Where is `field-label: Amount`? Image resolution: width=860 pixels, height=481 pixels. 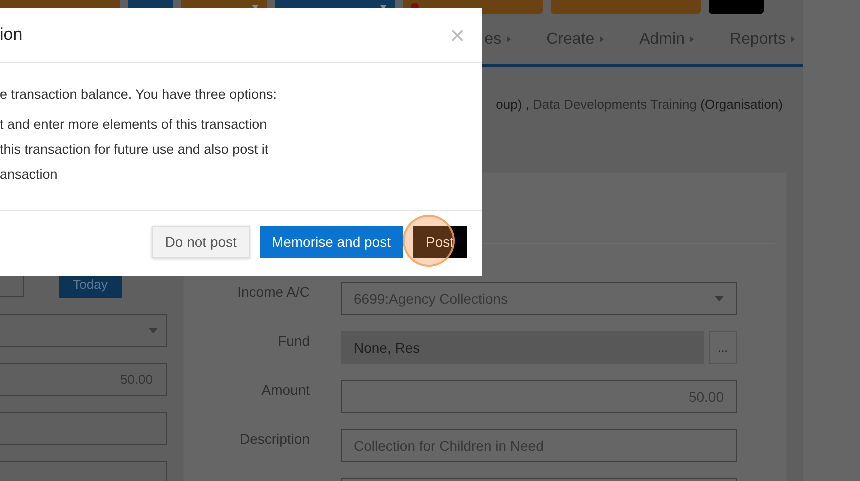 field-label: Amount is located at coordinates (285, 389).